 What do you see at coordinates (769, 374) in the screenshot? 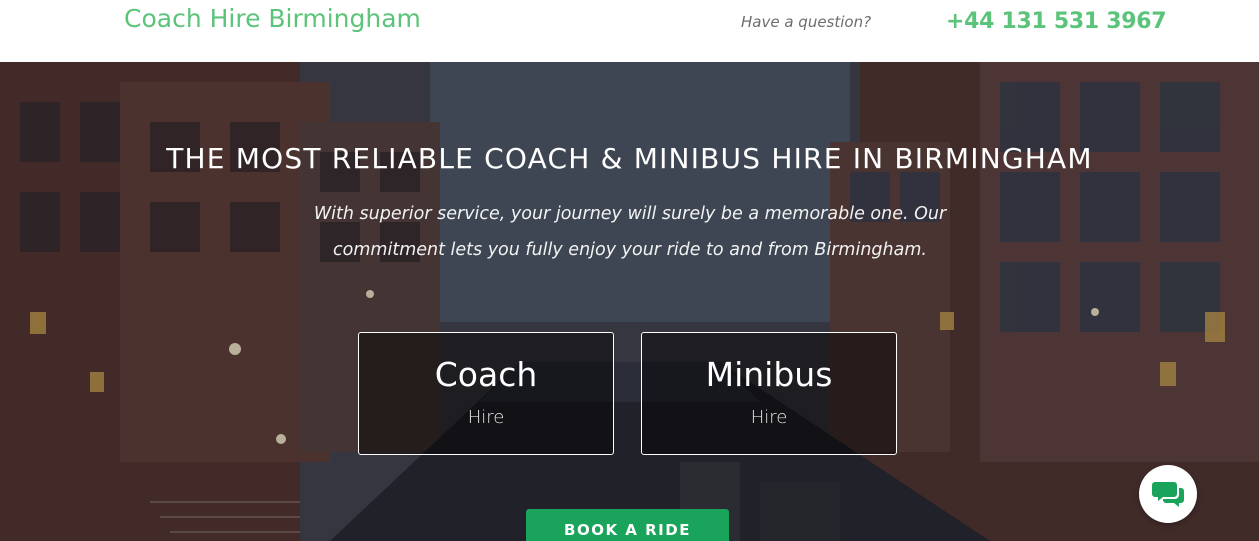
I see `minibus-card-title: Minibus` at bounding box center [769, 374].